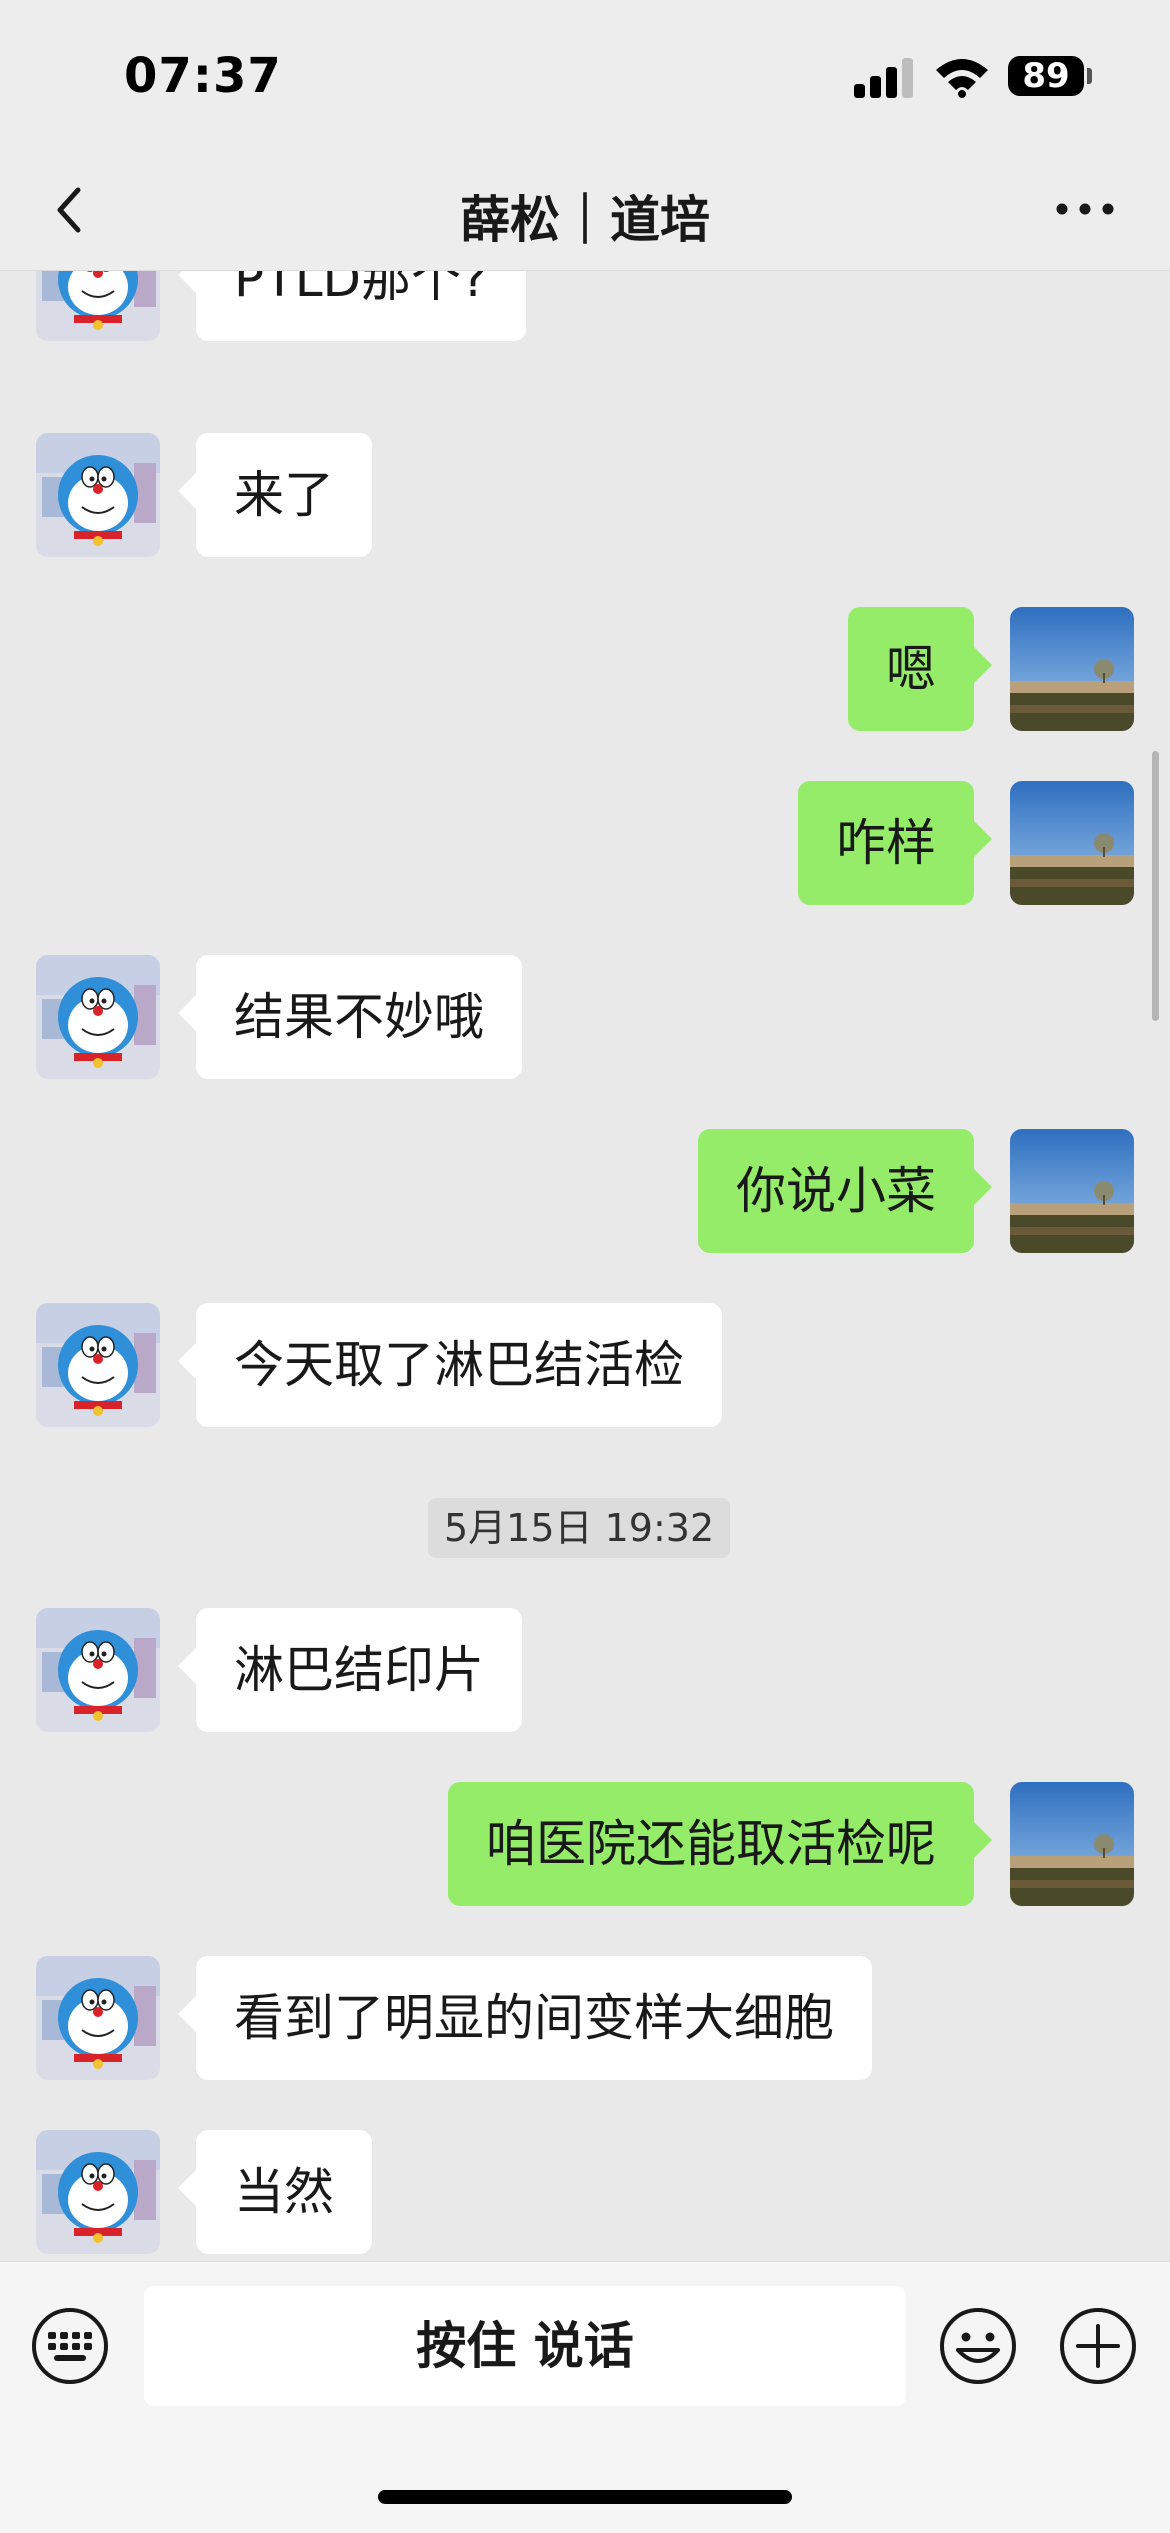 The image size is (1170, 2533). What do you see at coordinates (585, 495) in the screenshot?
I see `incoming-message: 来了` at bounding box center [585, 495].